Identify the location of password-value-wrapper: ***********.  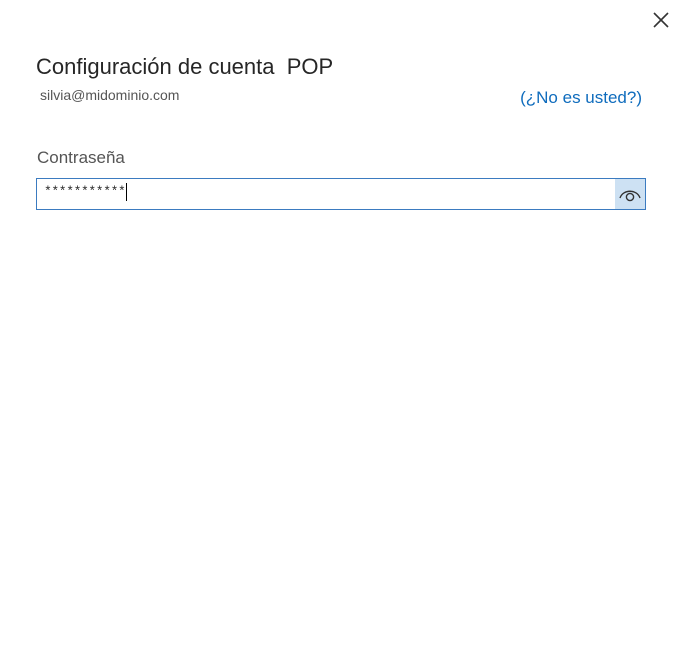
(86, 192).